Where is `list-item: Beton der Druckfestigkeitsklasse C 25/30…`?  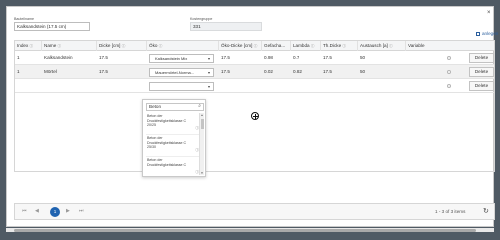
list-item: Beton der Druckfestigkeitsklasse C 25/30… is located at coordinates (172, 146).